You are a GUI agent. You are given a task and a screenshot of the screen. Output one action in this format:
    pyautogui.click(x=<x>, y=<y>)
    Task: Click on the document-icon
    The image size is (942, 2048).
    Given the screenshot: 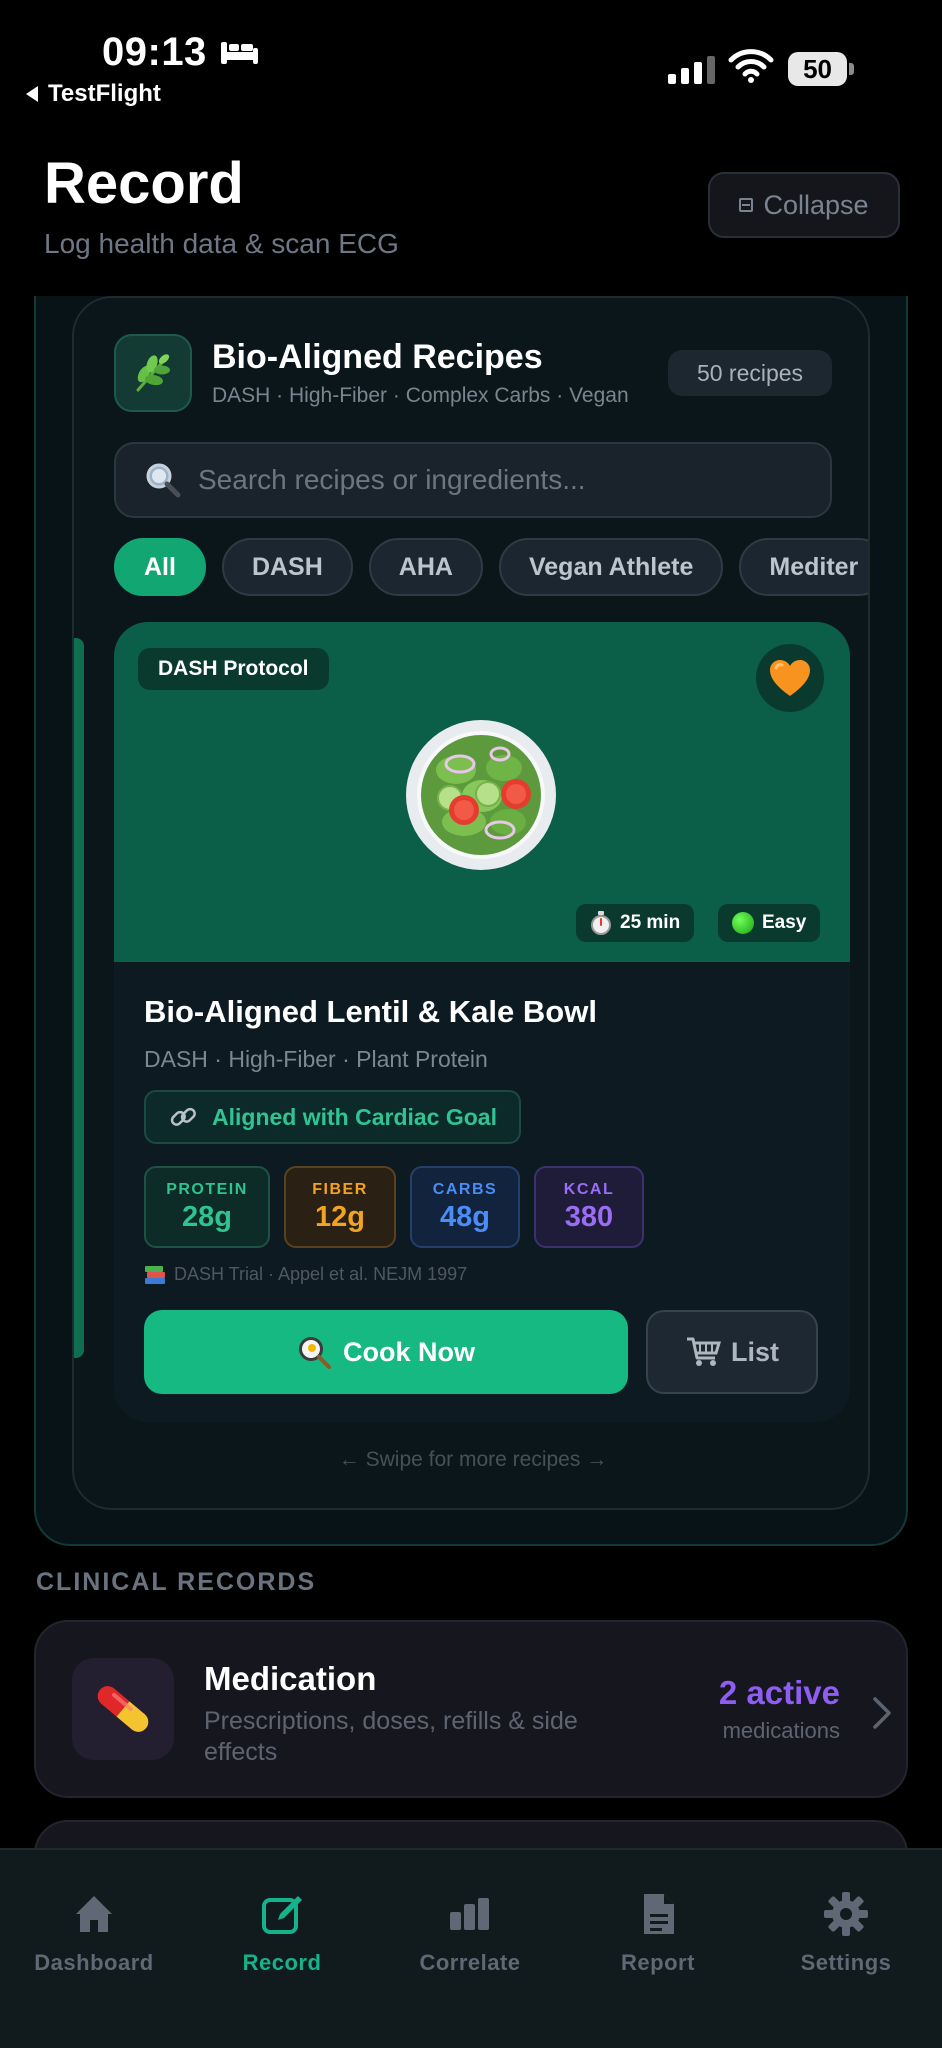 What is the action you would take?
    pyautogui.click(x=659, y=1914)
    